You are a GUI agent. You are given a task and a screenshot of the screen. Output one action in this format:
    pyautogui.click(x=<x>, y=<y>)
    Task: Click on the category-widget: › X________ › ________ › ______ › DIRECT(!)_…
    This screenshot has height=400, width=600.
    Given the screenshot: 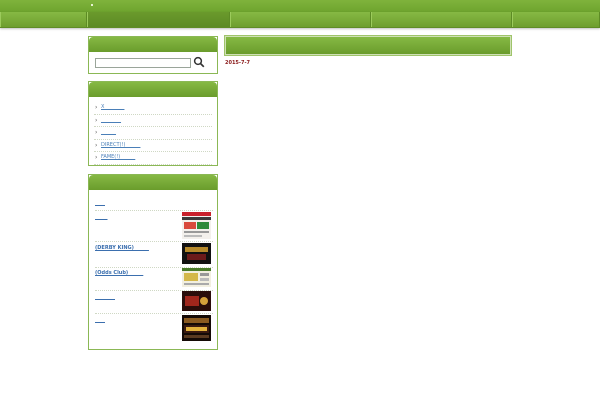 What is the action you would take?
    pyautogui.click(x=153, y=123)
    